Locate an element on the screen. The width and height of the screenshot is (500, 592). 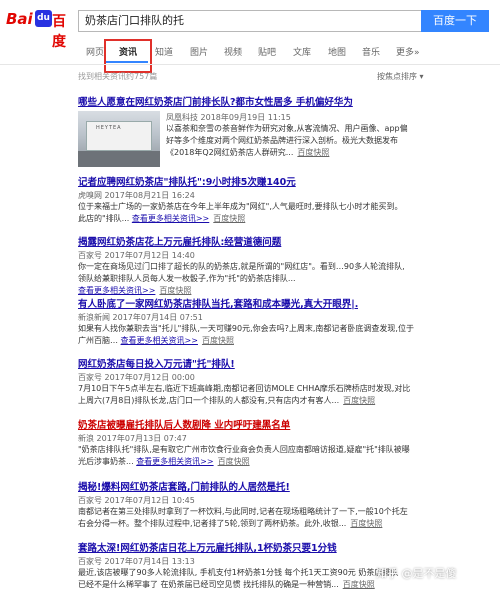
logo-bai-text: Bai is located at coordinates (19, 19).